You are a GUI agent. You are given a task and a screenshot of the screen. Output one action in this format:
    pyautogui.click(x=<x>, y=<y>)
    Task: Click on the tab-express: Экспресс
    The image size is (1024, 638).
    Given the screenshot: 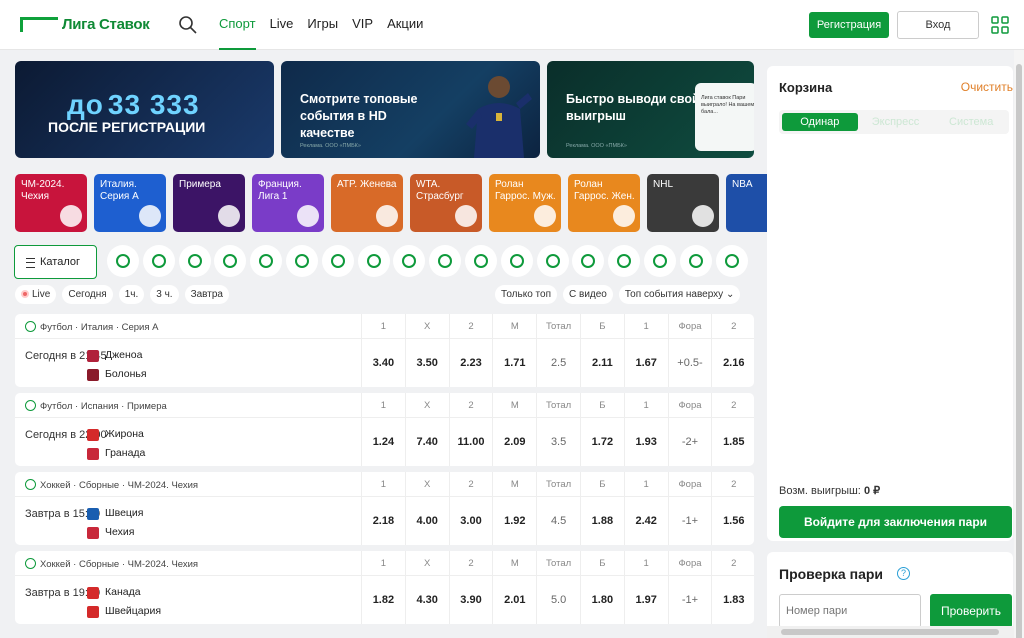 What is the action you would take?
    pyautogui.click(x=896, y=122)
    